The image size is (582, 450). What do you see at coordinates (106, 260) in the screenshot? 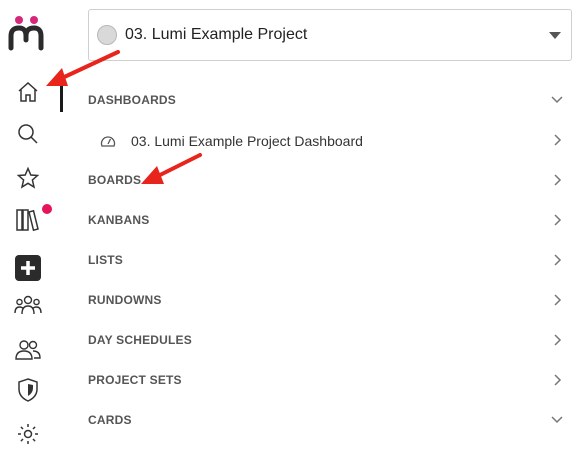
I see `section-label: LISTS` at bounding box center [106, 260].